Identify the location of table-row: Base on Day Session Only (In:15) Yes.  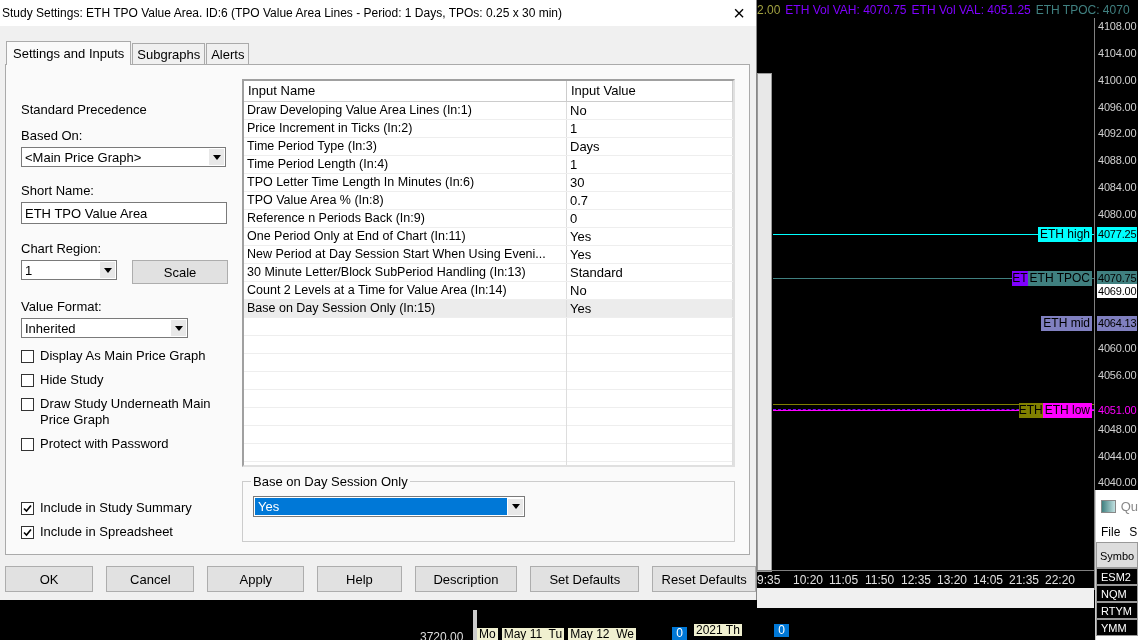
(488, 309).